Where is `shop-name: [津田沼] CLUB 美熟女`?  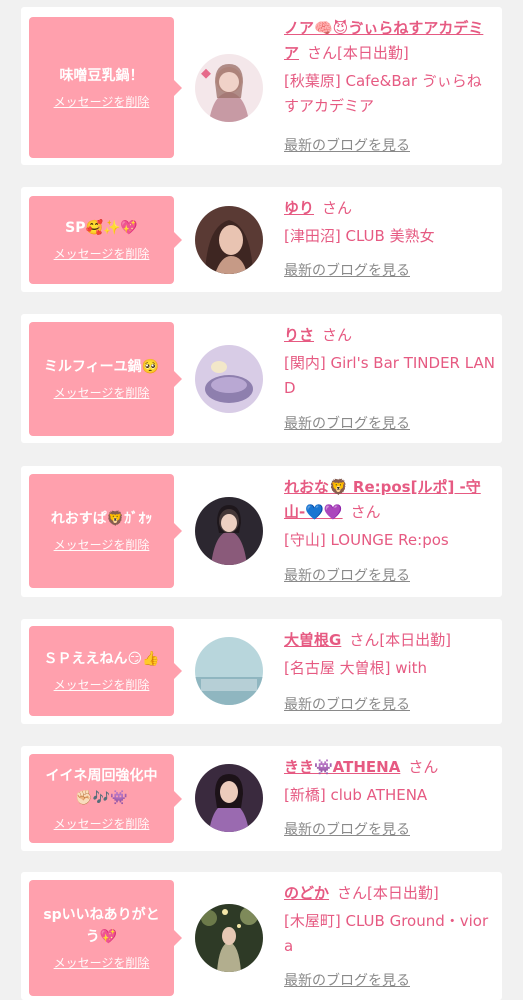
shop-name: [津田沼] CLUB 美熟女 is located at coordinates (359, 236).